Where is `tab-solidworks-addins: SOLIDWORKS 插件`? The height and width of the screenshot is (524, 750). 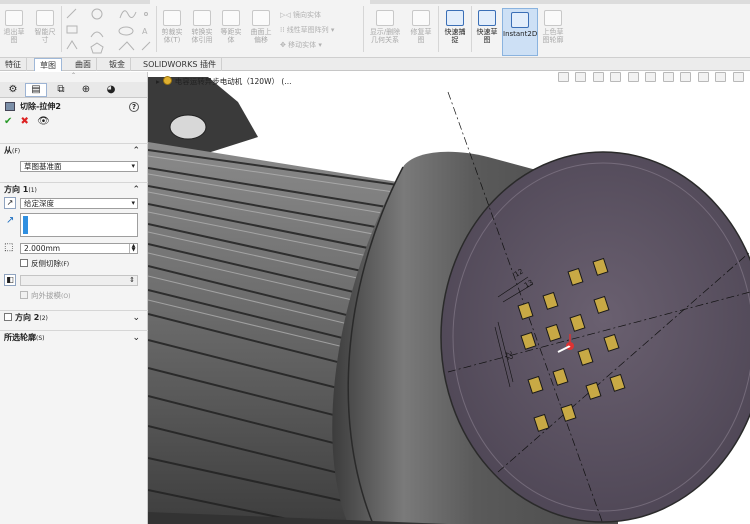
tab-solidworks-addins: SOLIDWORKS 插件 is located at coordinates (180, 64).